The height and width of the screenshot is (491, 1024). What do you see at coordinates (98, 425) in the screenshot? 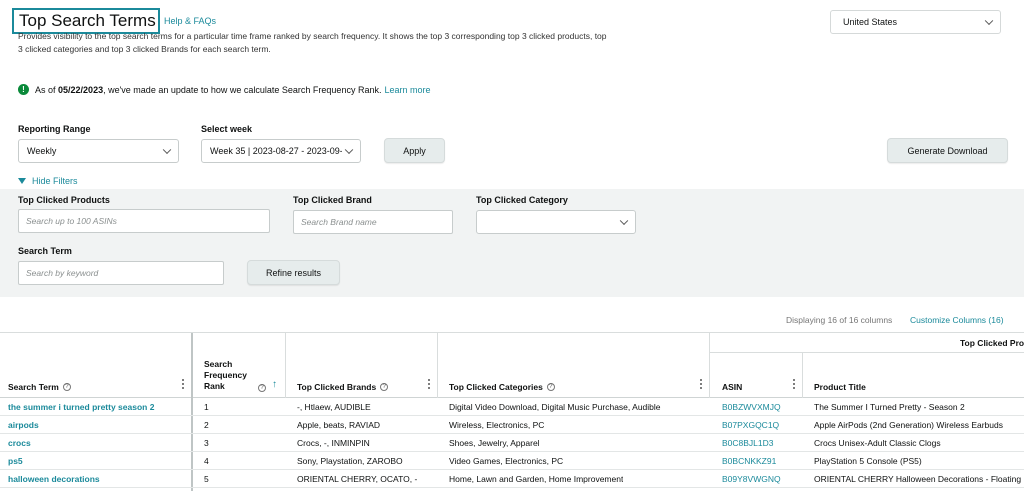
I see `search-term-link: airpods` at bounding box center [98, 425].